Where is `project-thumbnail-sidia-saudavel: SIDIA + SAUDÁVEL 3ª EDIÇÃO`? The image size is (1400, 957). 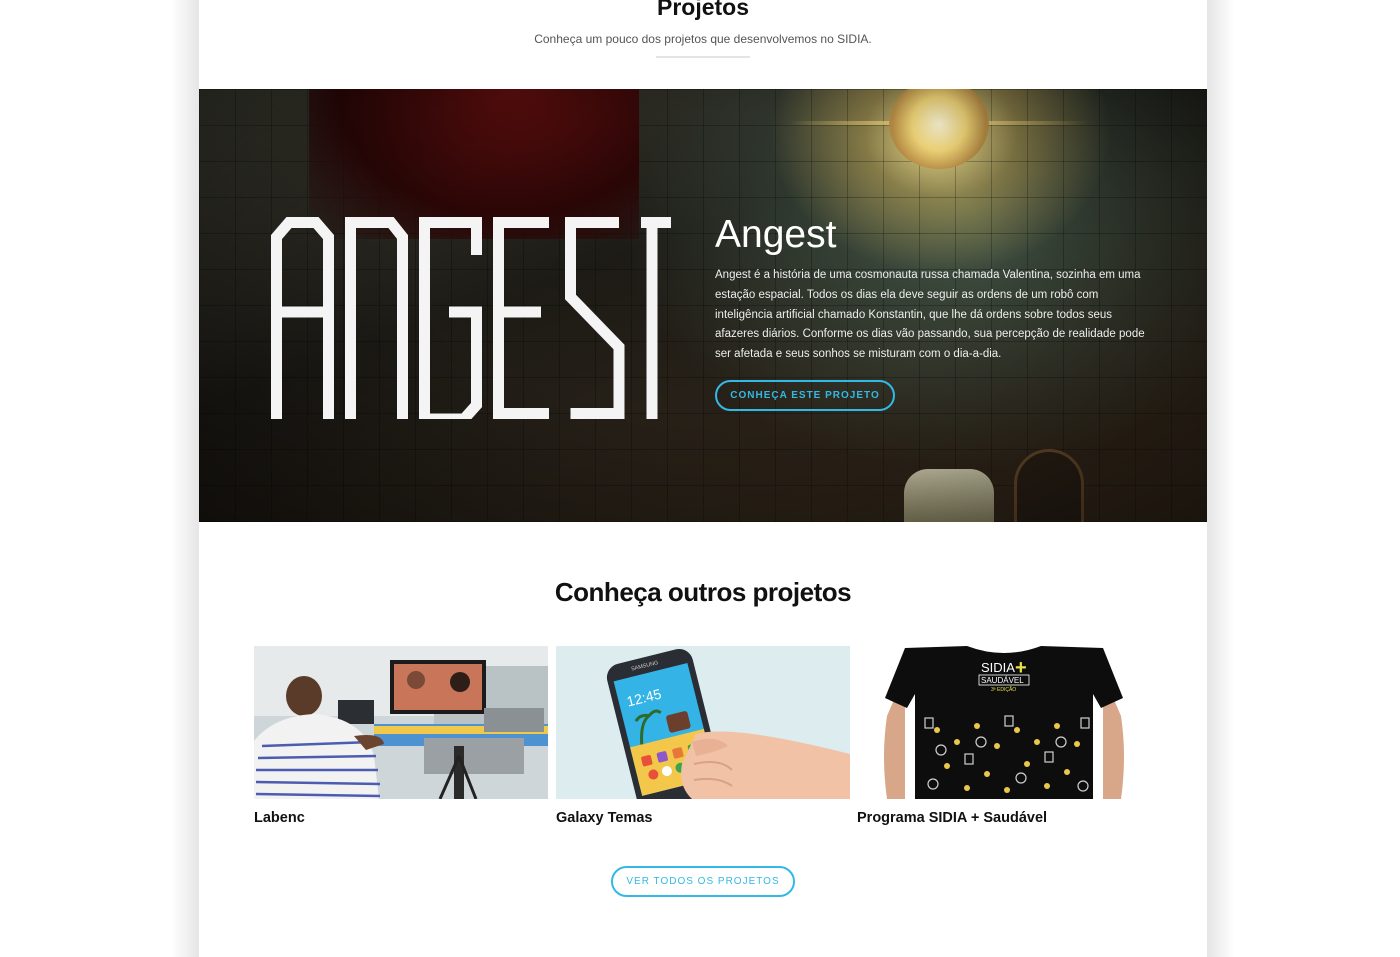 project-thumbnail-sidia-saudavel: SIDIA + SAUDÁVEL 3ª EDIÇÃO is located at coordinates (1004, 722).